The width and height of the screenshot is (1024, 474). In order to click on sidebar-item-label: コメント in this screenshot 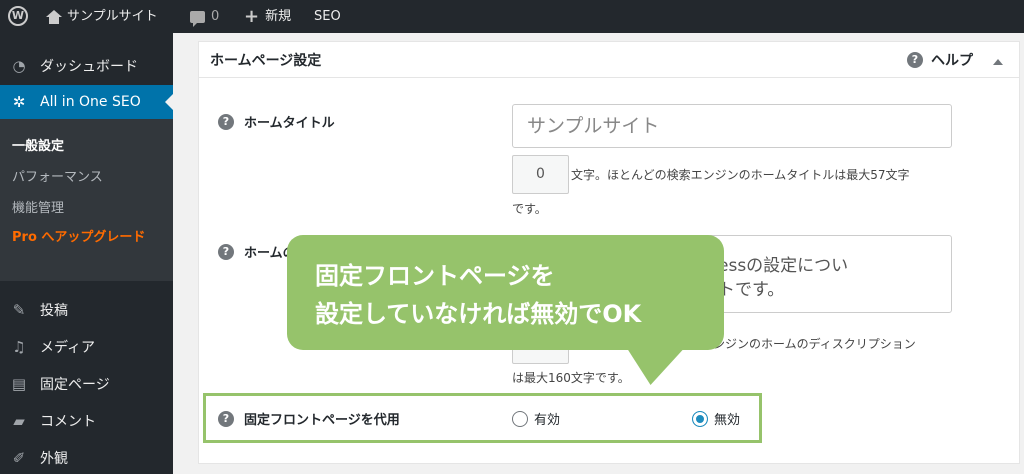, I will do `click(68, 422)`.